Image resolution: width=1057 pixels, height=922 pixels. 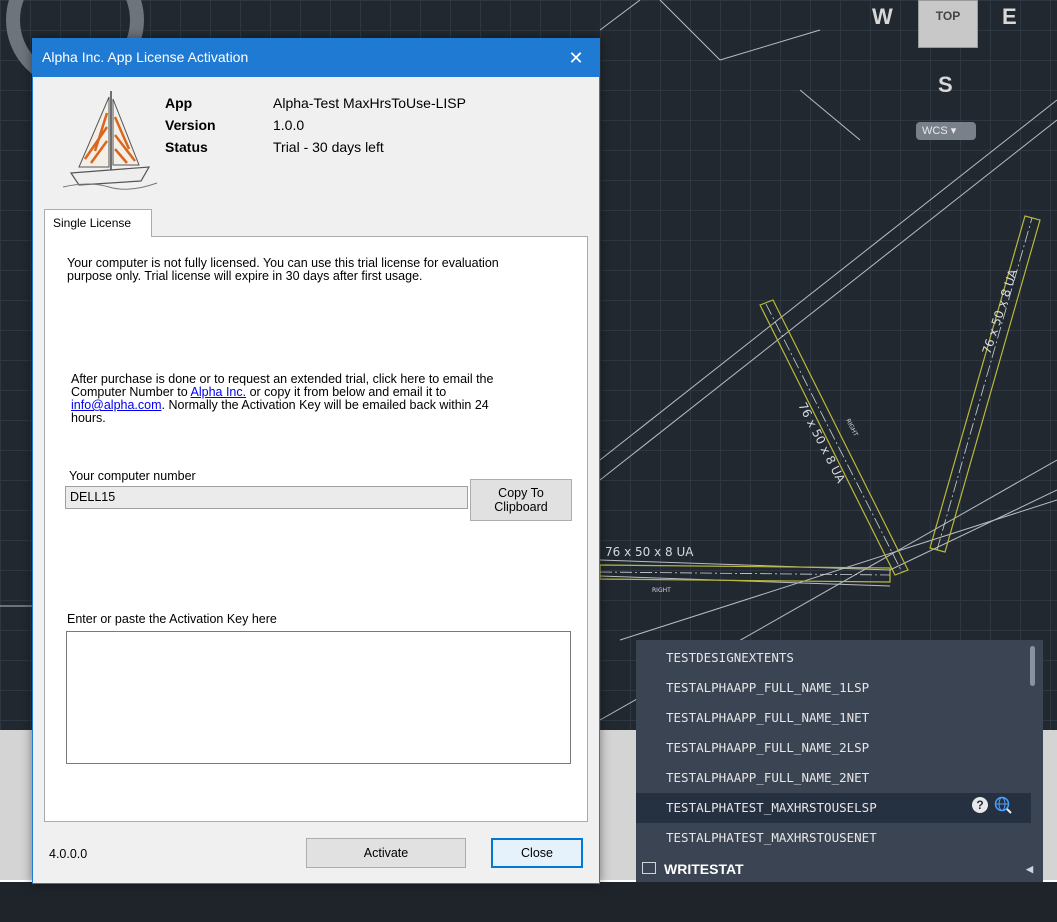 I want to click on tab-single-license: Single License, so click(x=98, y=223).